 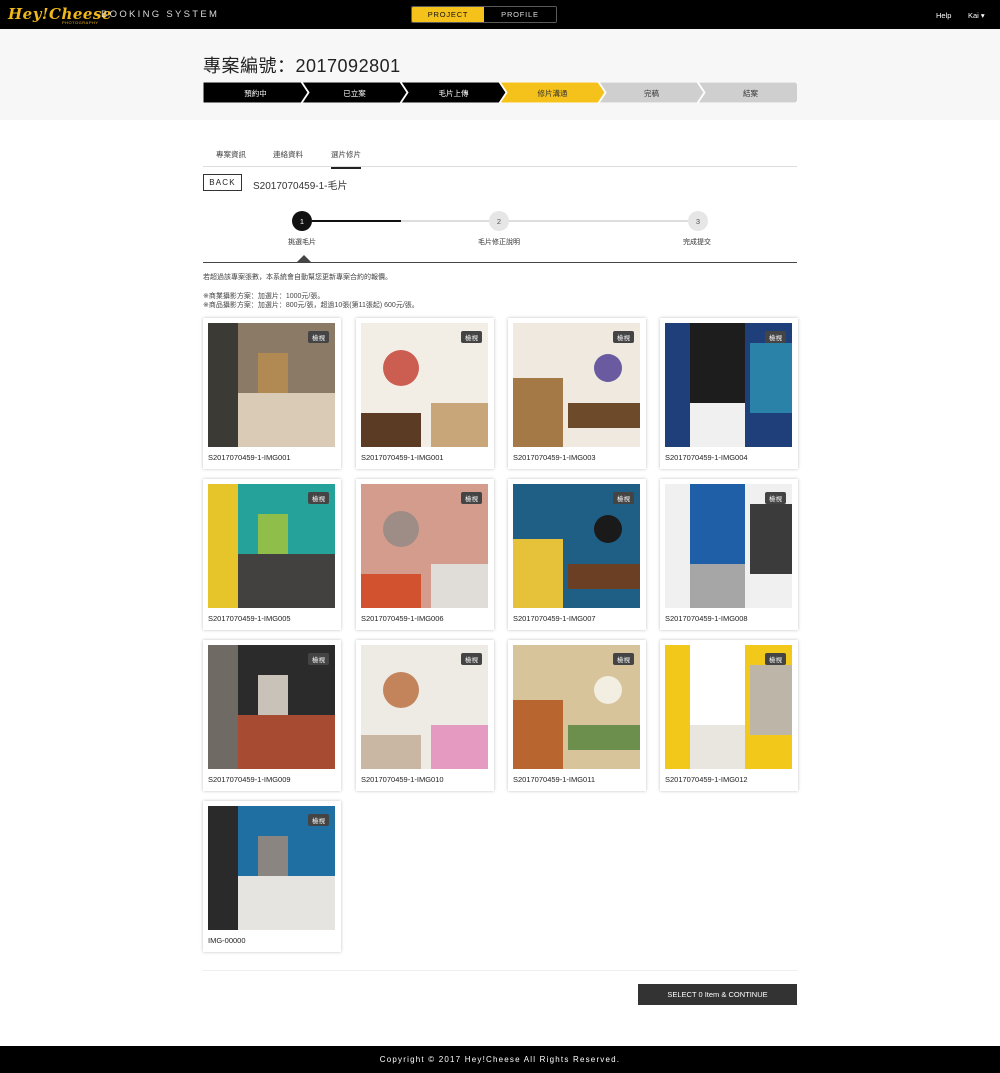 I want to click on status-step-label: 已立案, so click(x=354, y=93).